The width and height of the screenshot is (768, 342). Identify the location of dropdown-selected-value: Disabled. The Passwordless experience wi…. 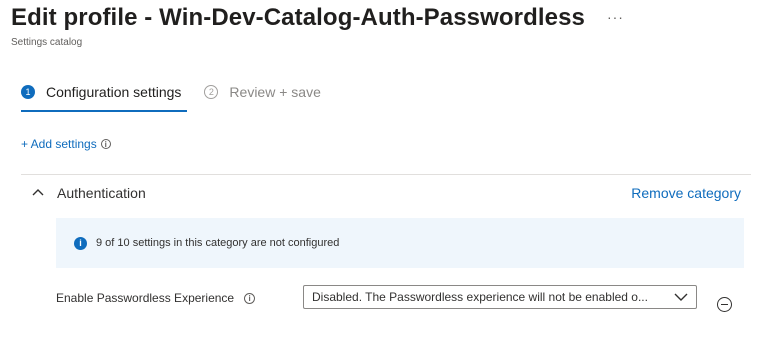
(480, 297).